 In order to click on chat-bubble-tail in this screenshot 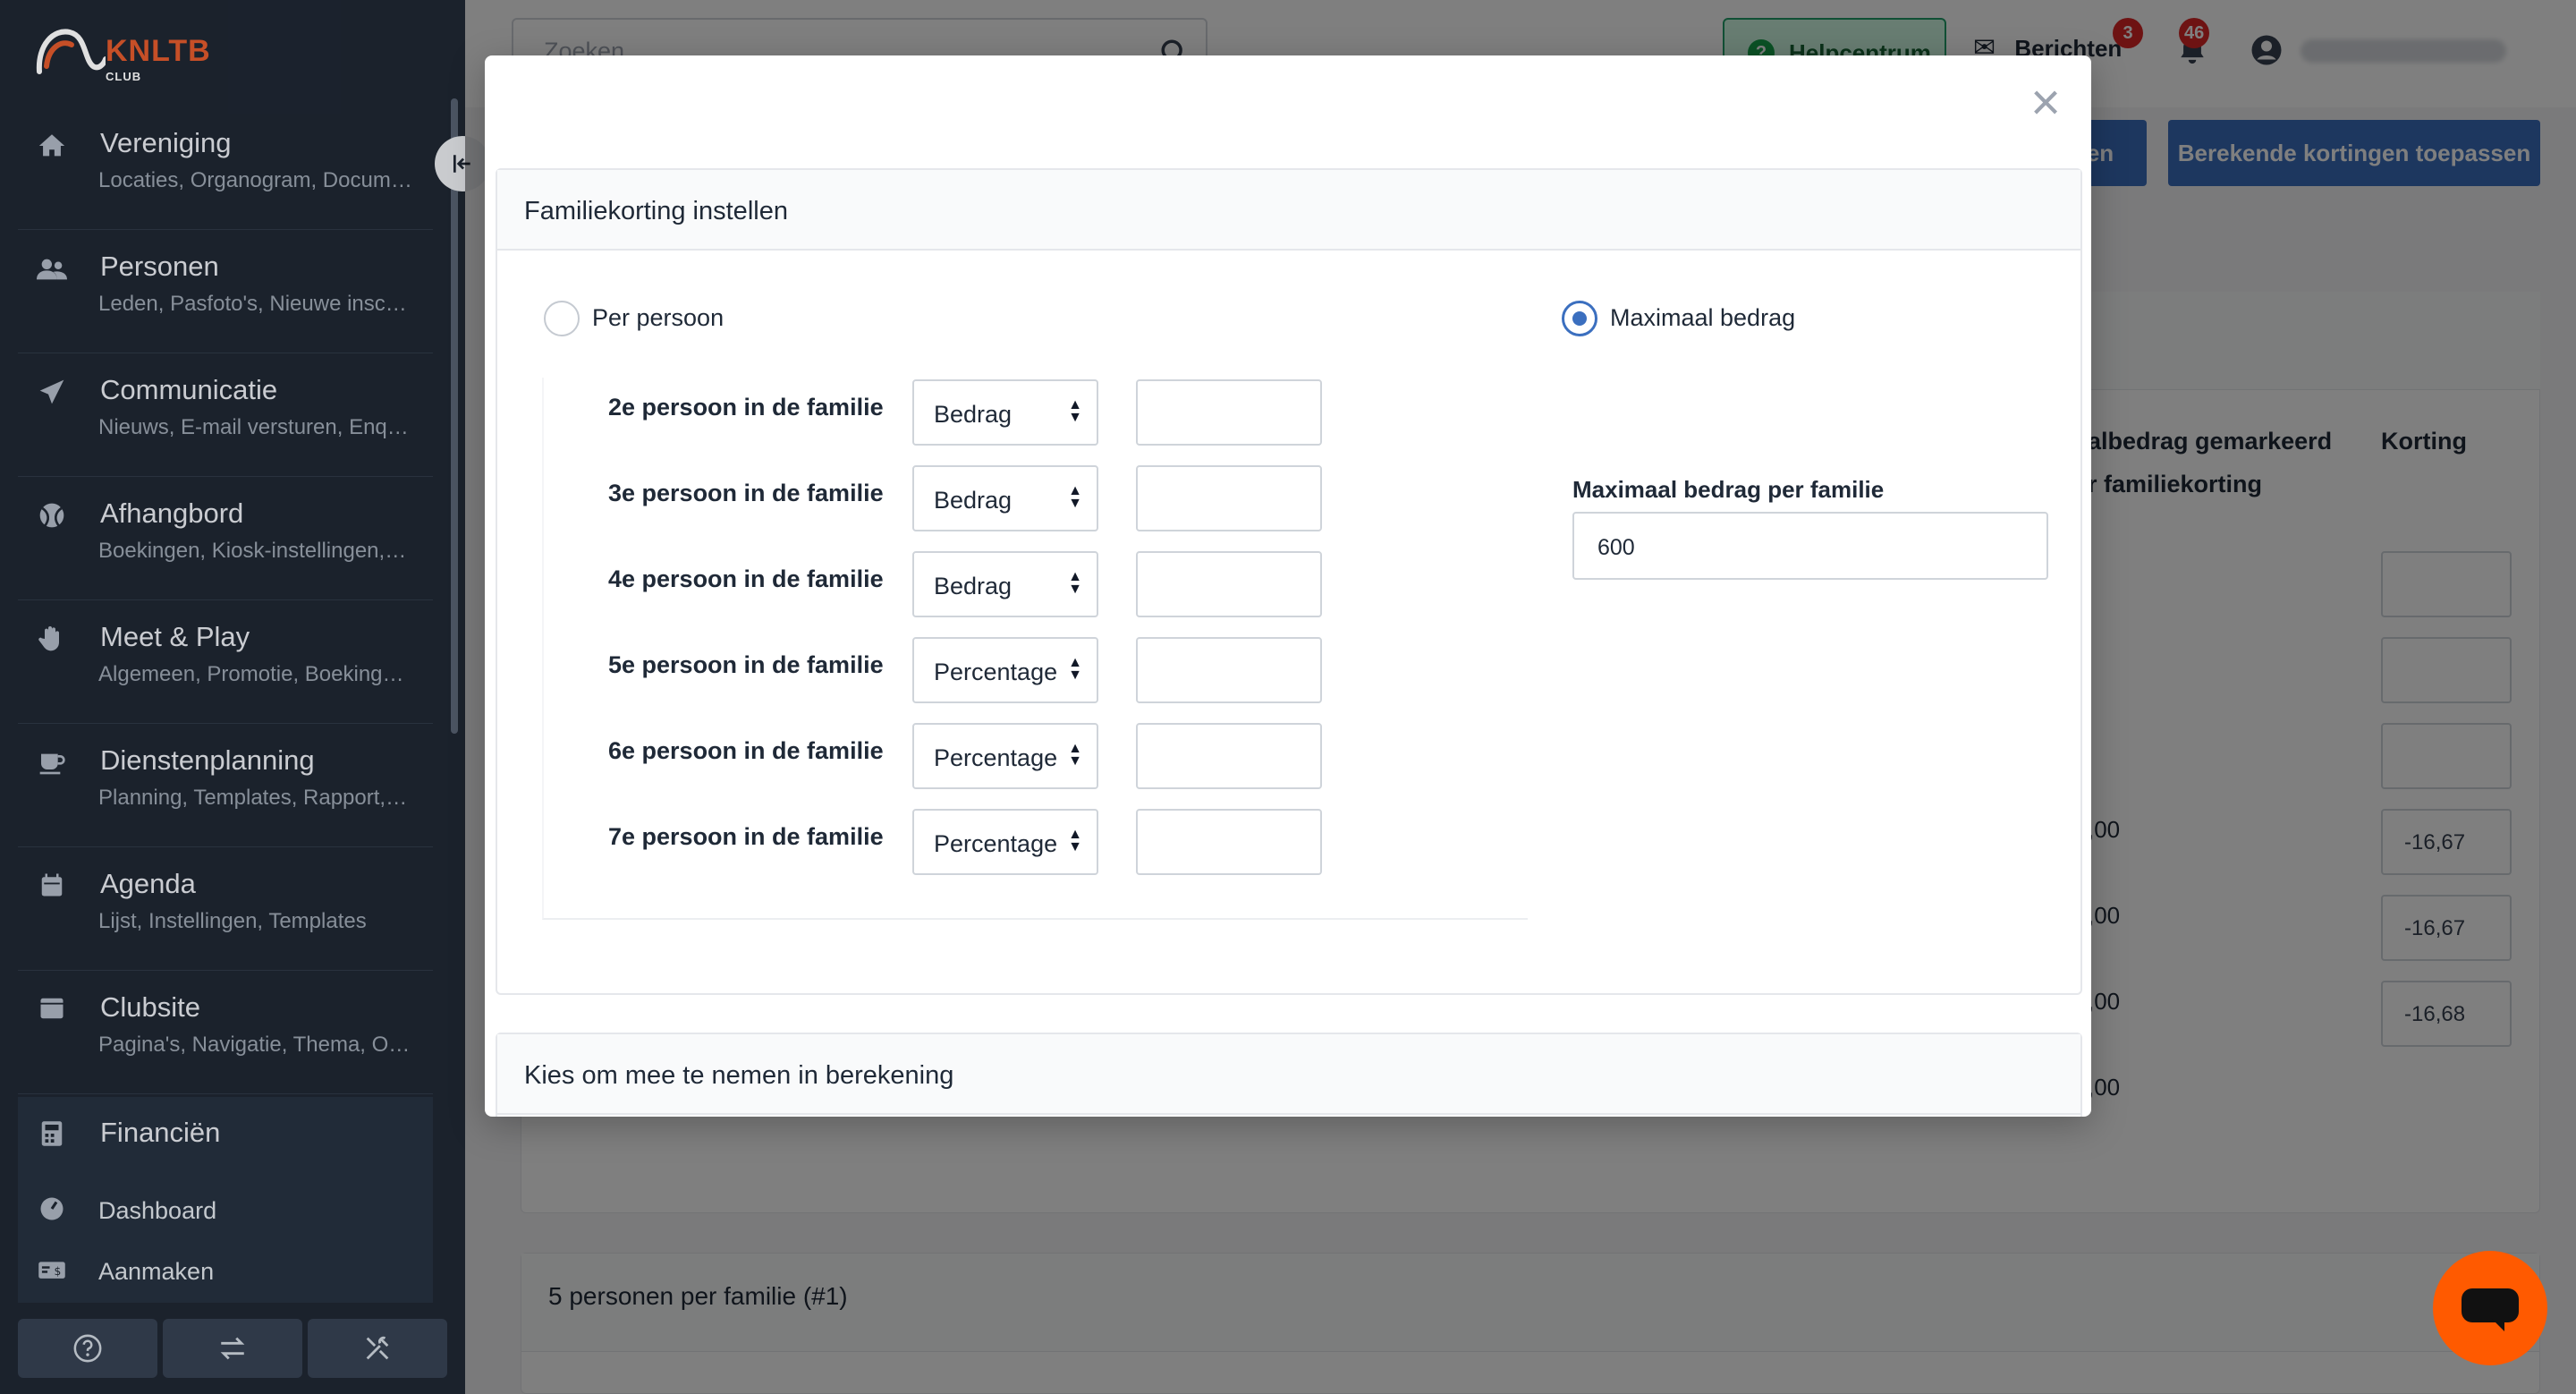, I will do `click(2498, 1325)`.